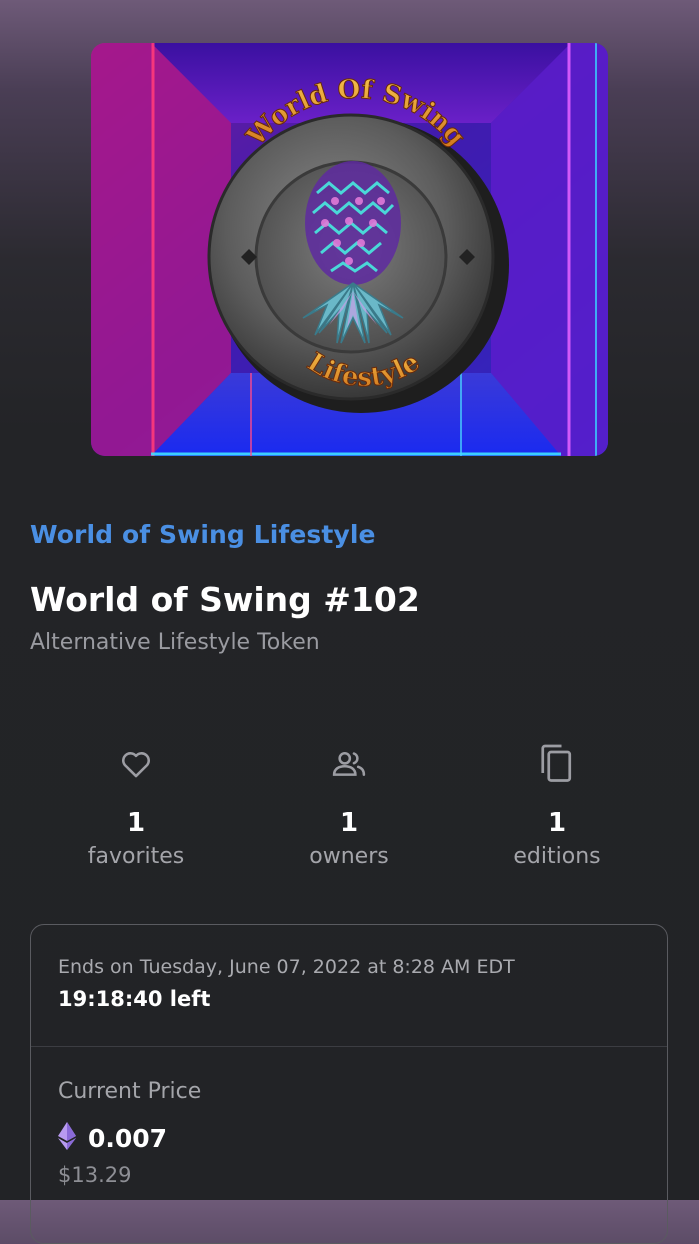 The height and width of the screenshot is (1244, 699). Describe the element at coordinates (349, 1046) in the screenshot. I see `divider` at that location.